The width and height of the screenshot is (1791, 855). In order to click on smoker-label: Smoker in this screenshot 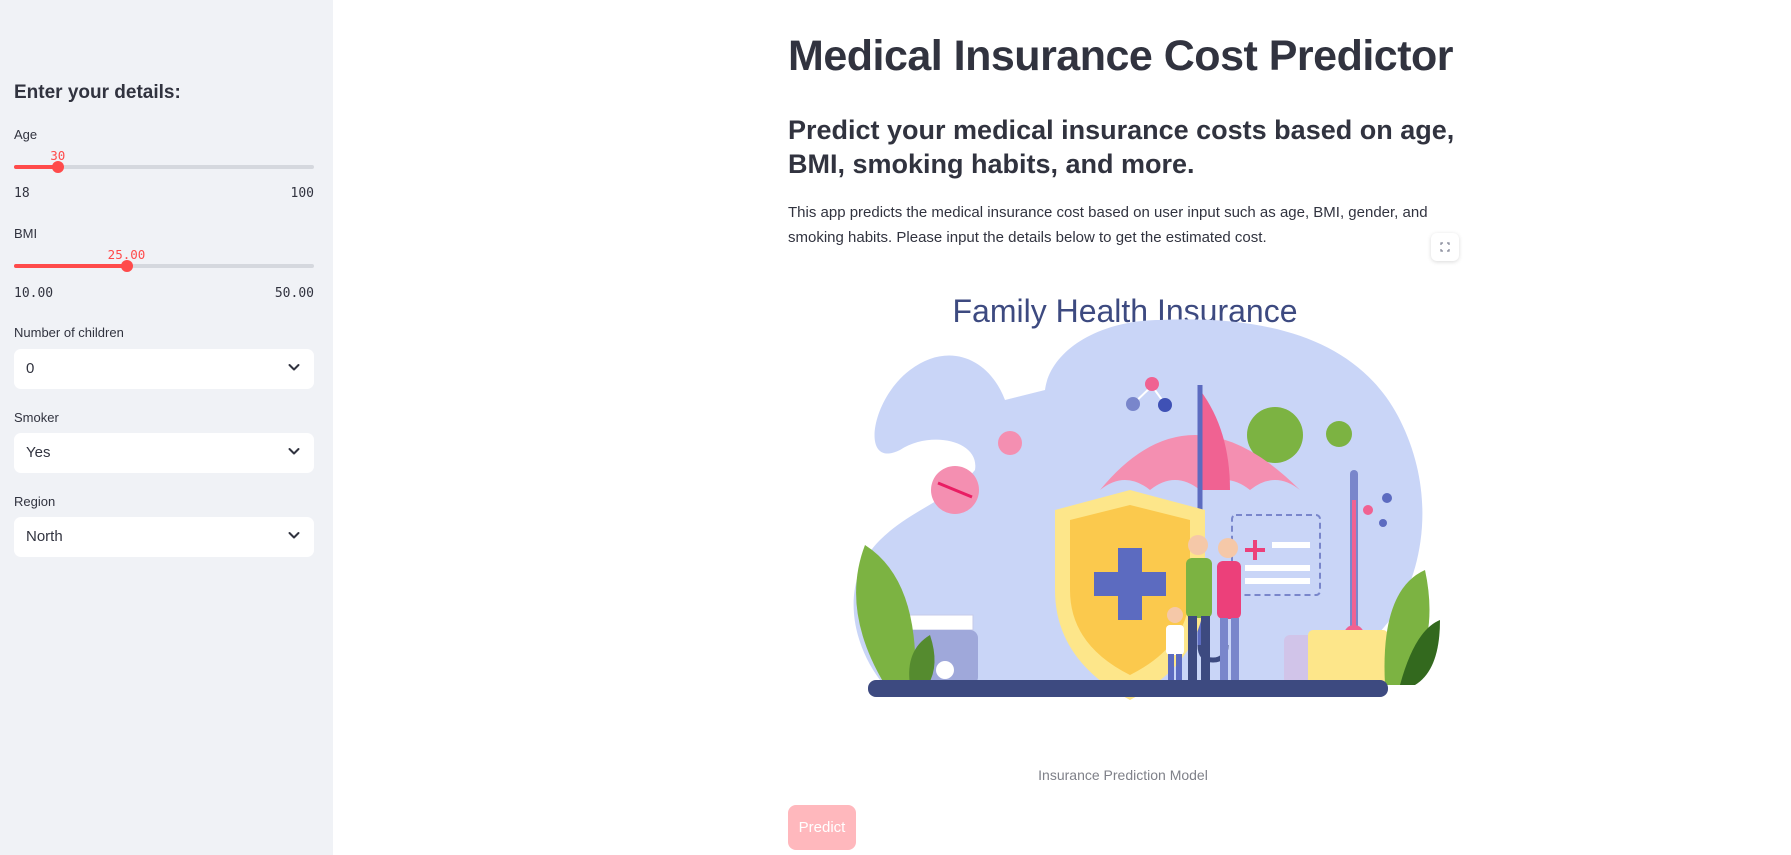, I will do `click(36, 417)`.